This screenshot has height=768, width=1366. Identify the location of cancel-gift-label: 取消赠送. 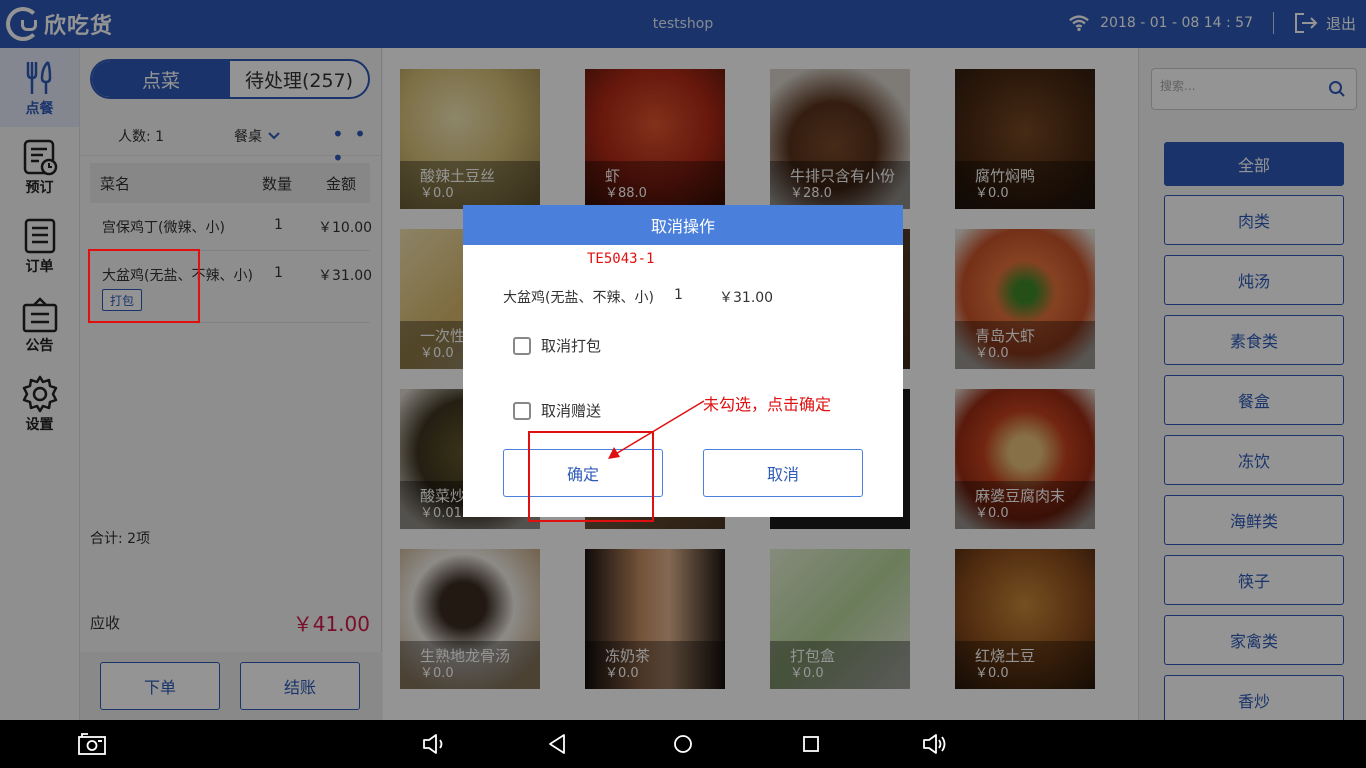
(571, 411).